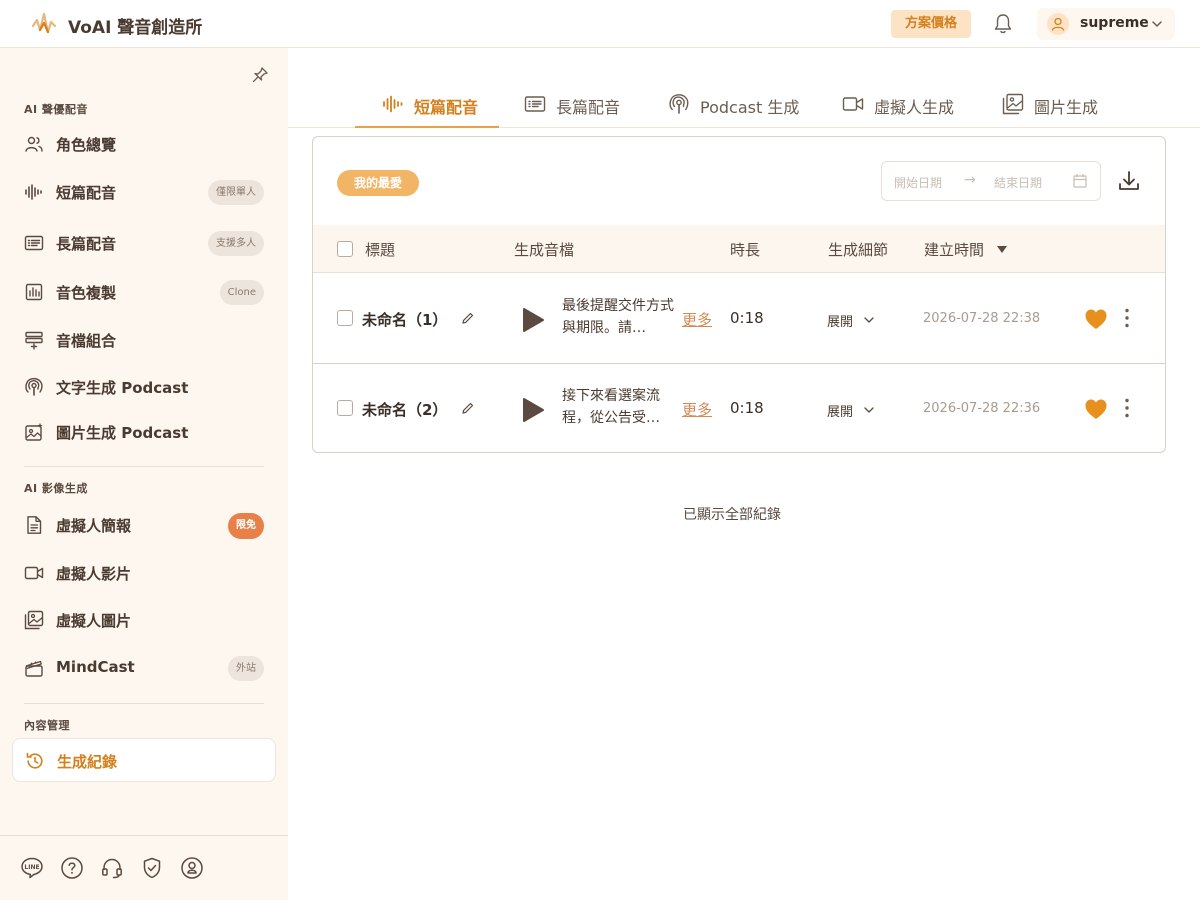  What do you see at coordinates (86, 341) in the screenshot?
I see `sidebar-item-label: 音檔組合` at bounding box center [86, 341].